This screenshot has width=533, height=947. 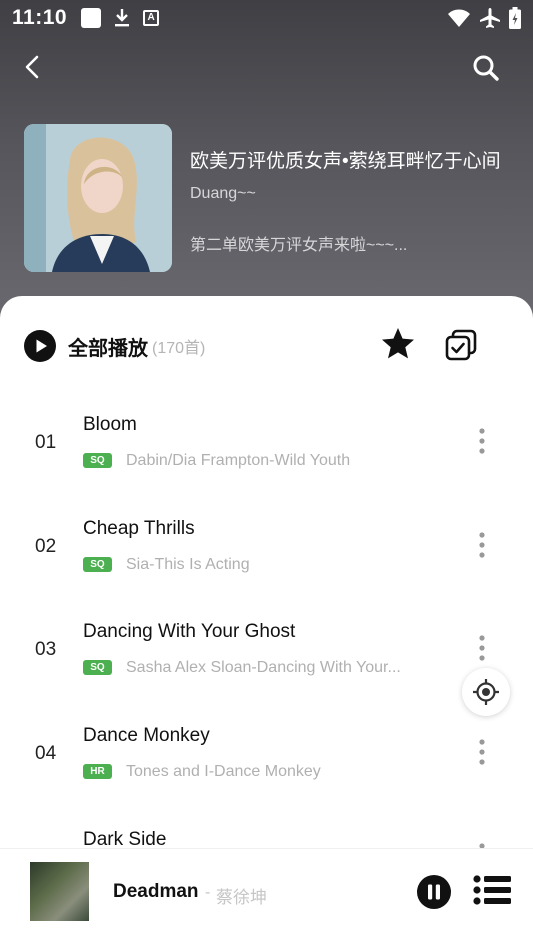 I want to click on song-title: Dancing With Your Ghost, so click(x=189, y=631).